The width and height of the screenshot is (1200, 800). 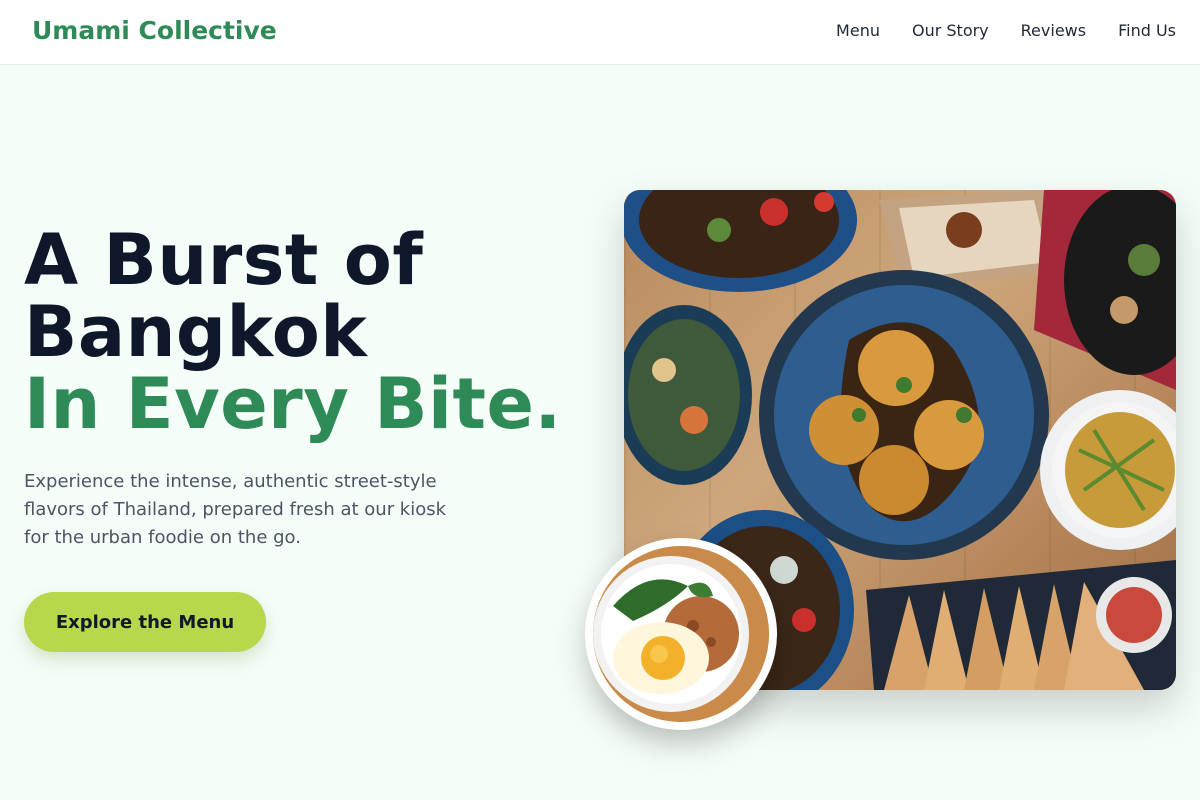 I want to click on hero-title-line-1: A Burst of, so click(x=224, y=260).